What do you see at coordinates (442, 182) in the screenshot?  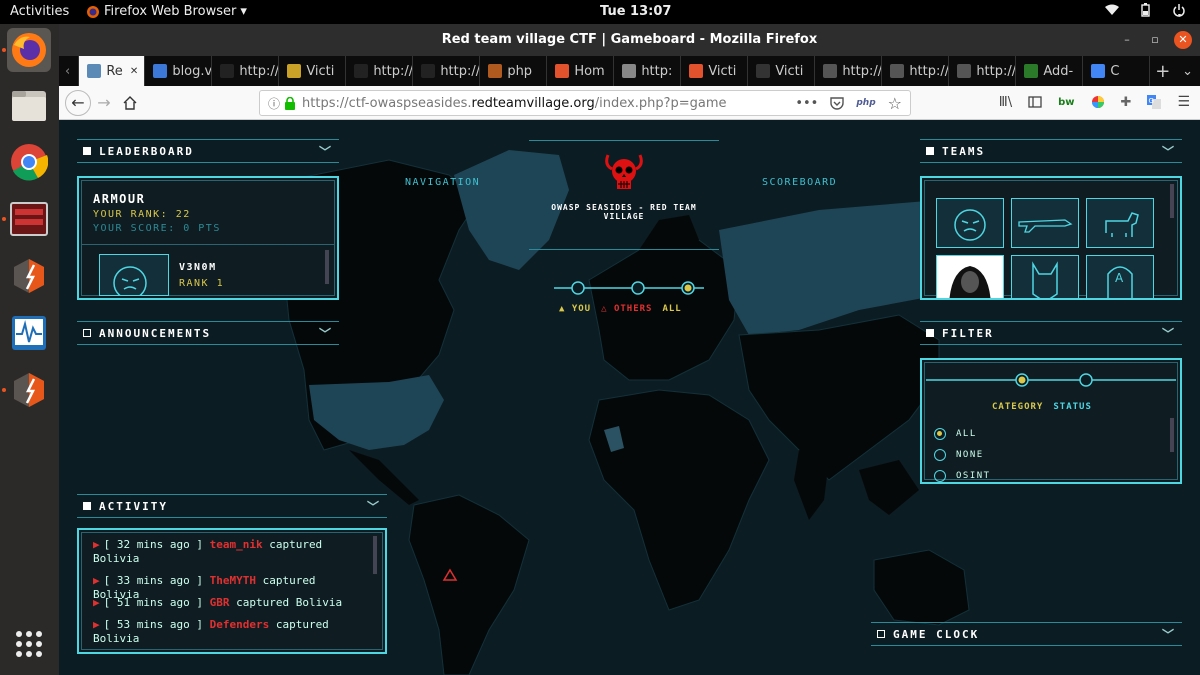 I see `navigation-label: NAVIGATION` at bounding box center [442, 182].